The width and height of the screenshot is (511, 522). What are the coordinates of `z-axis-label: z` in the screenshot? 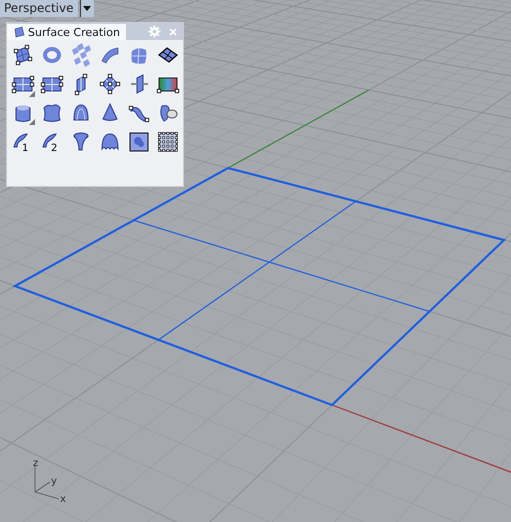 It's located at (35, 463).